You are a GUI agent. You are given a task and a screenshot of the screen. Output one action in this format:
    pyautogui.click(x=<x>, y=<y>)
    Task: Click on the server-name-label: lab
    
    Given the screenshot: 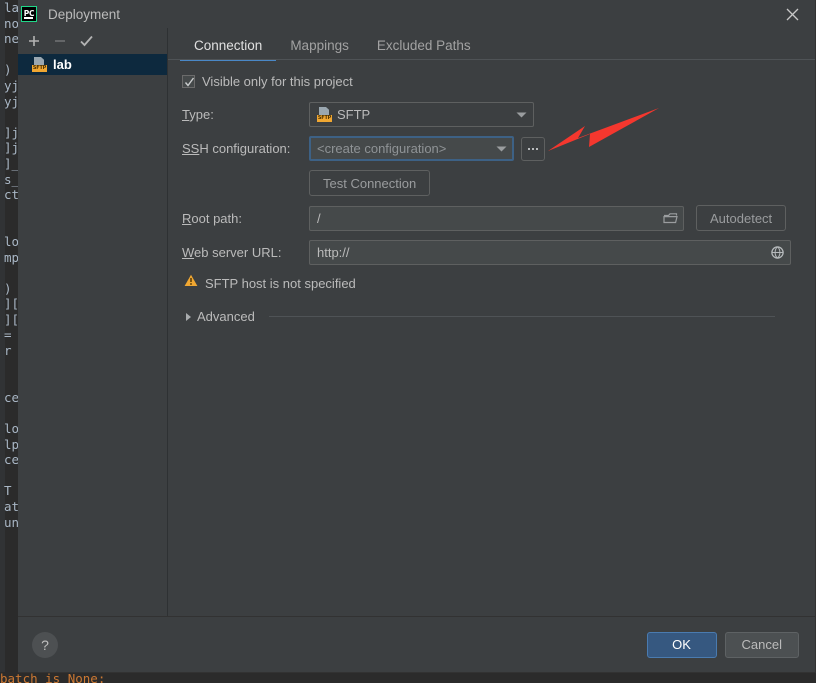 What is the action you would take?
    pyautogui.click(x=62, y=64)
    